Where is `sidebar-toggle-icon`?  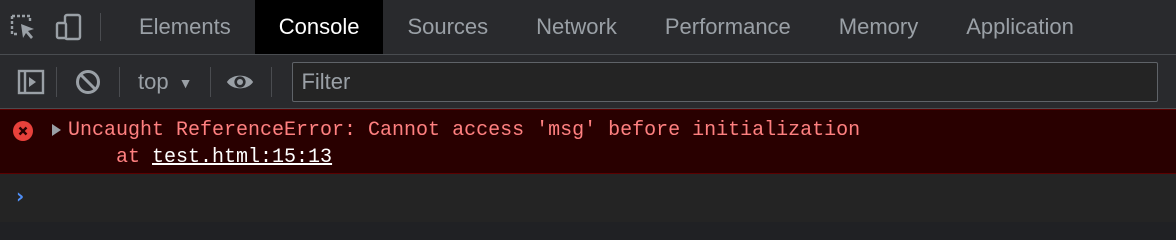 sidebar-toggle-icon is located at coordinates (31, 81).